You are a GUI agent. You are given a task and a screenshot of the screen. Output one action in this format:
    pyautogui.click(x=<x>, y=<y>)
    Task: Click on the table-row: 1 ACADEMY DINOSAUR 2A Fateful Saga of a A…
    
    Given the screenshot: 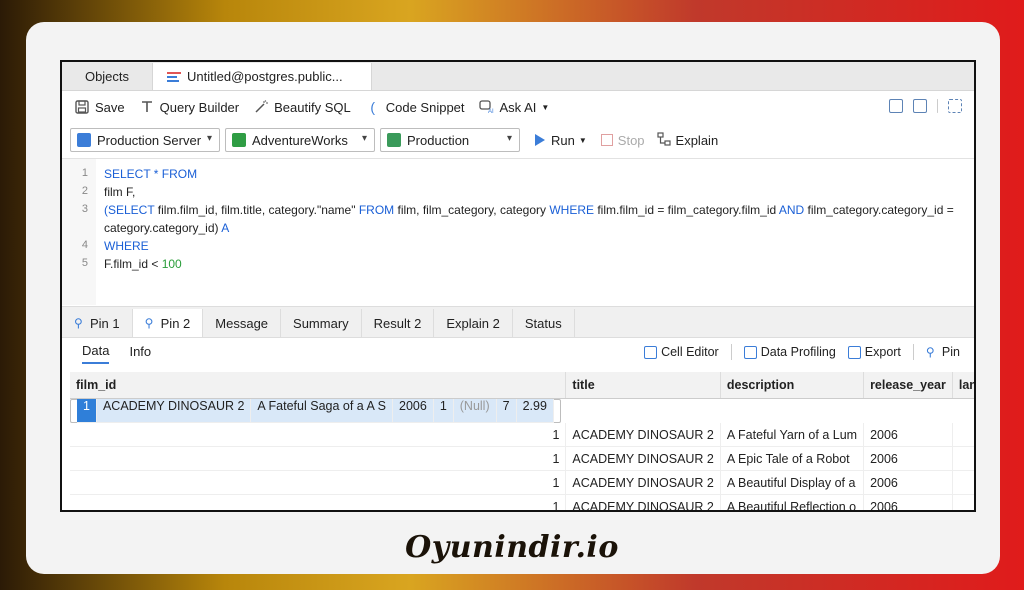 What is the action you would take?
    pyautogui.click(x=315, y=411)
    